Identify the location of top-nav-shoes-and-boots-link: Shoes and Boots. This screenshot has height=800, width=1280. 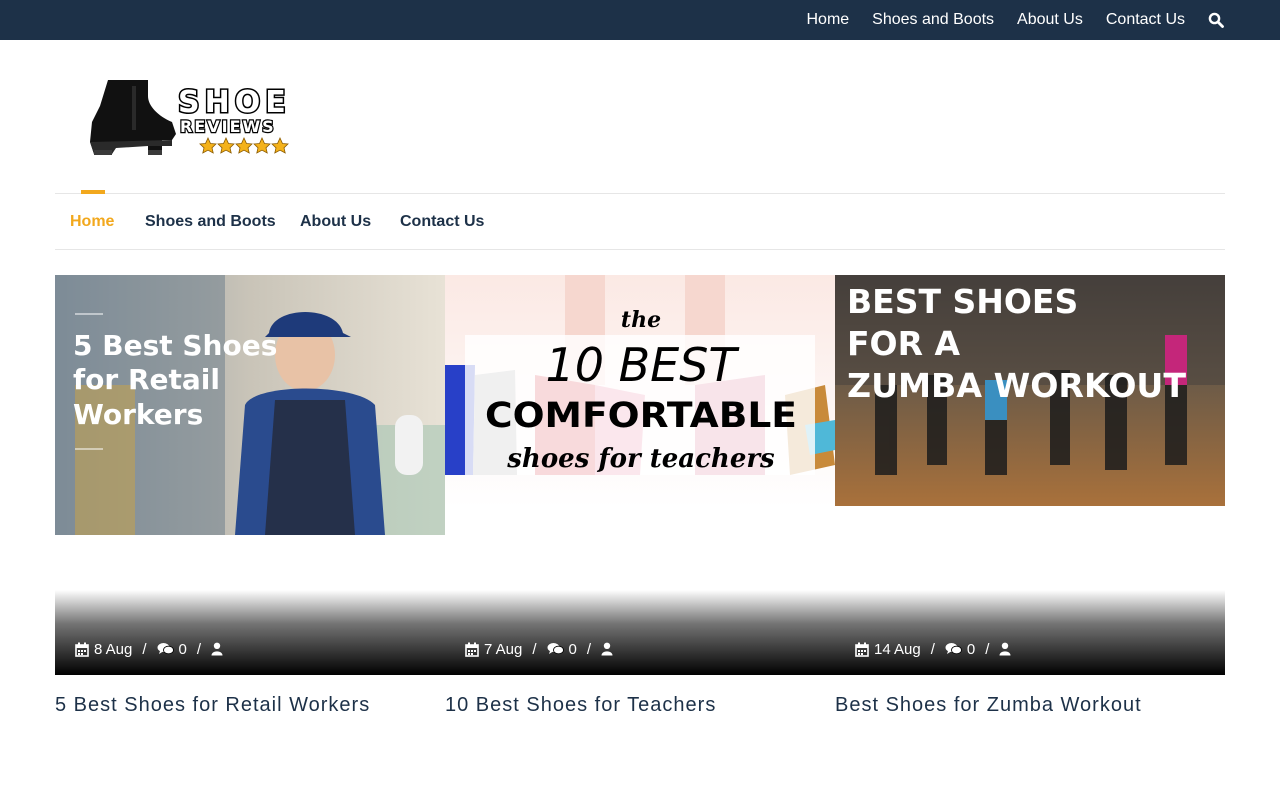
(933, 20).